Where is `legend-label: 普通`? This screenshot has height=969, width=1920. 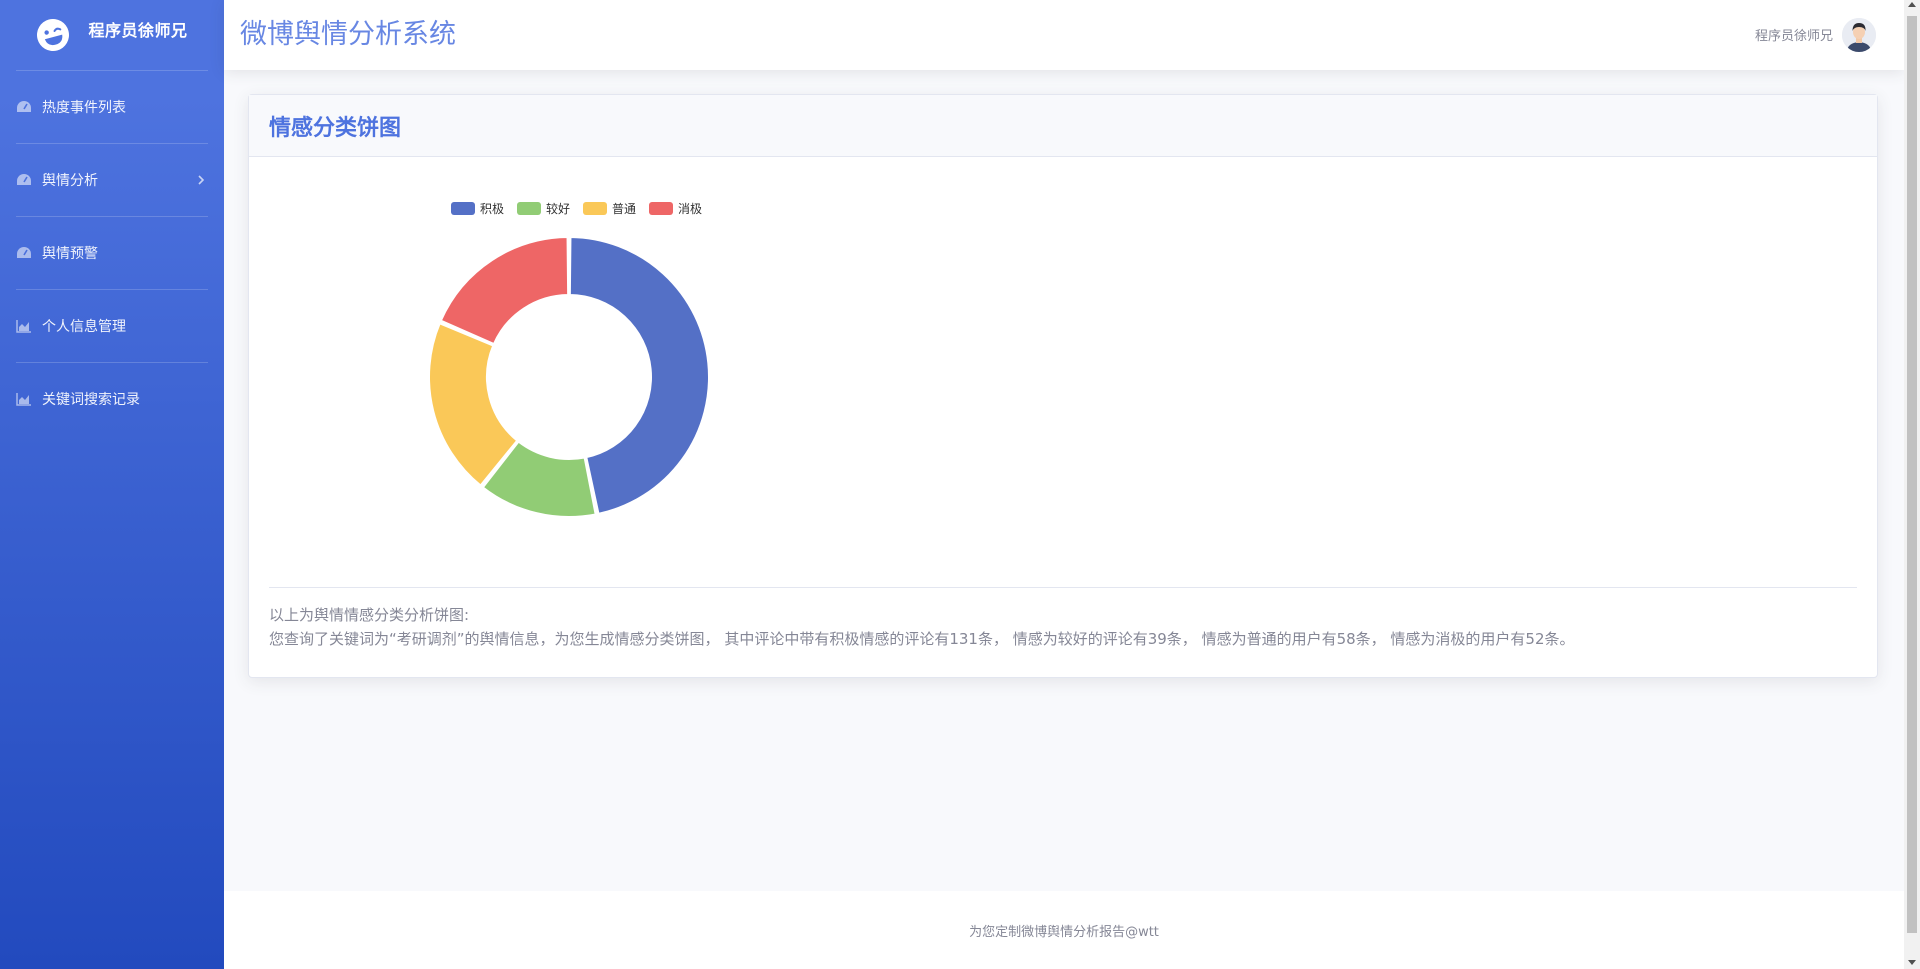 legend-label: 普通 is located at coordinates (624, 209).